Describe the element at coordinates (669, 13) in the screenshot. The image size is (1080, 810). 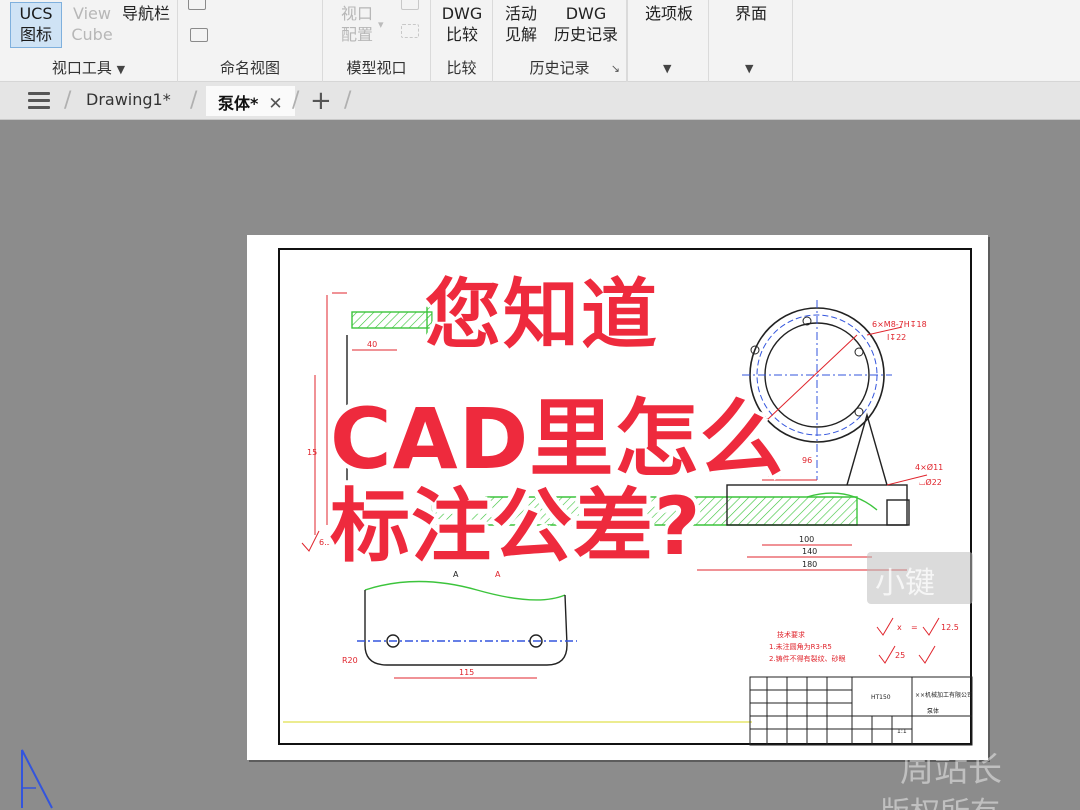
I see `palettes-button: 选项板` at that location.